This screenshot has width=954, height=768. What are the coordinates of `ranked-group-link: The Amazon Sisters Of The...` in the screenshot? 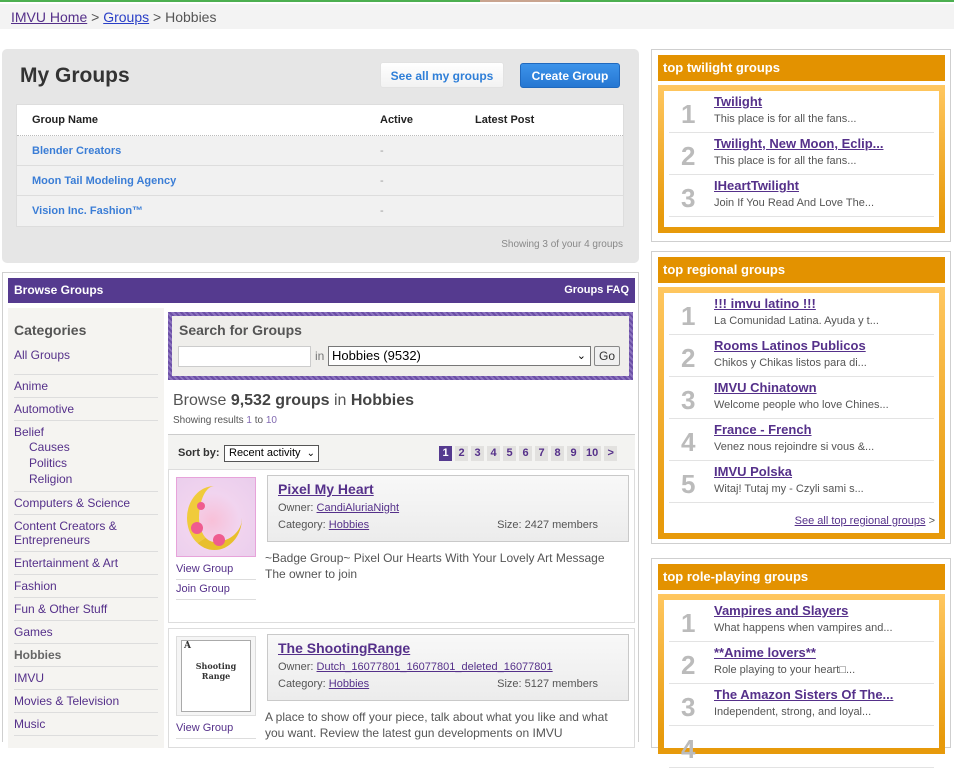 It's located at (803, 694).